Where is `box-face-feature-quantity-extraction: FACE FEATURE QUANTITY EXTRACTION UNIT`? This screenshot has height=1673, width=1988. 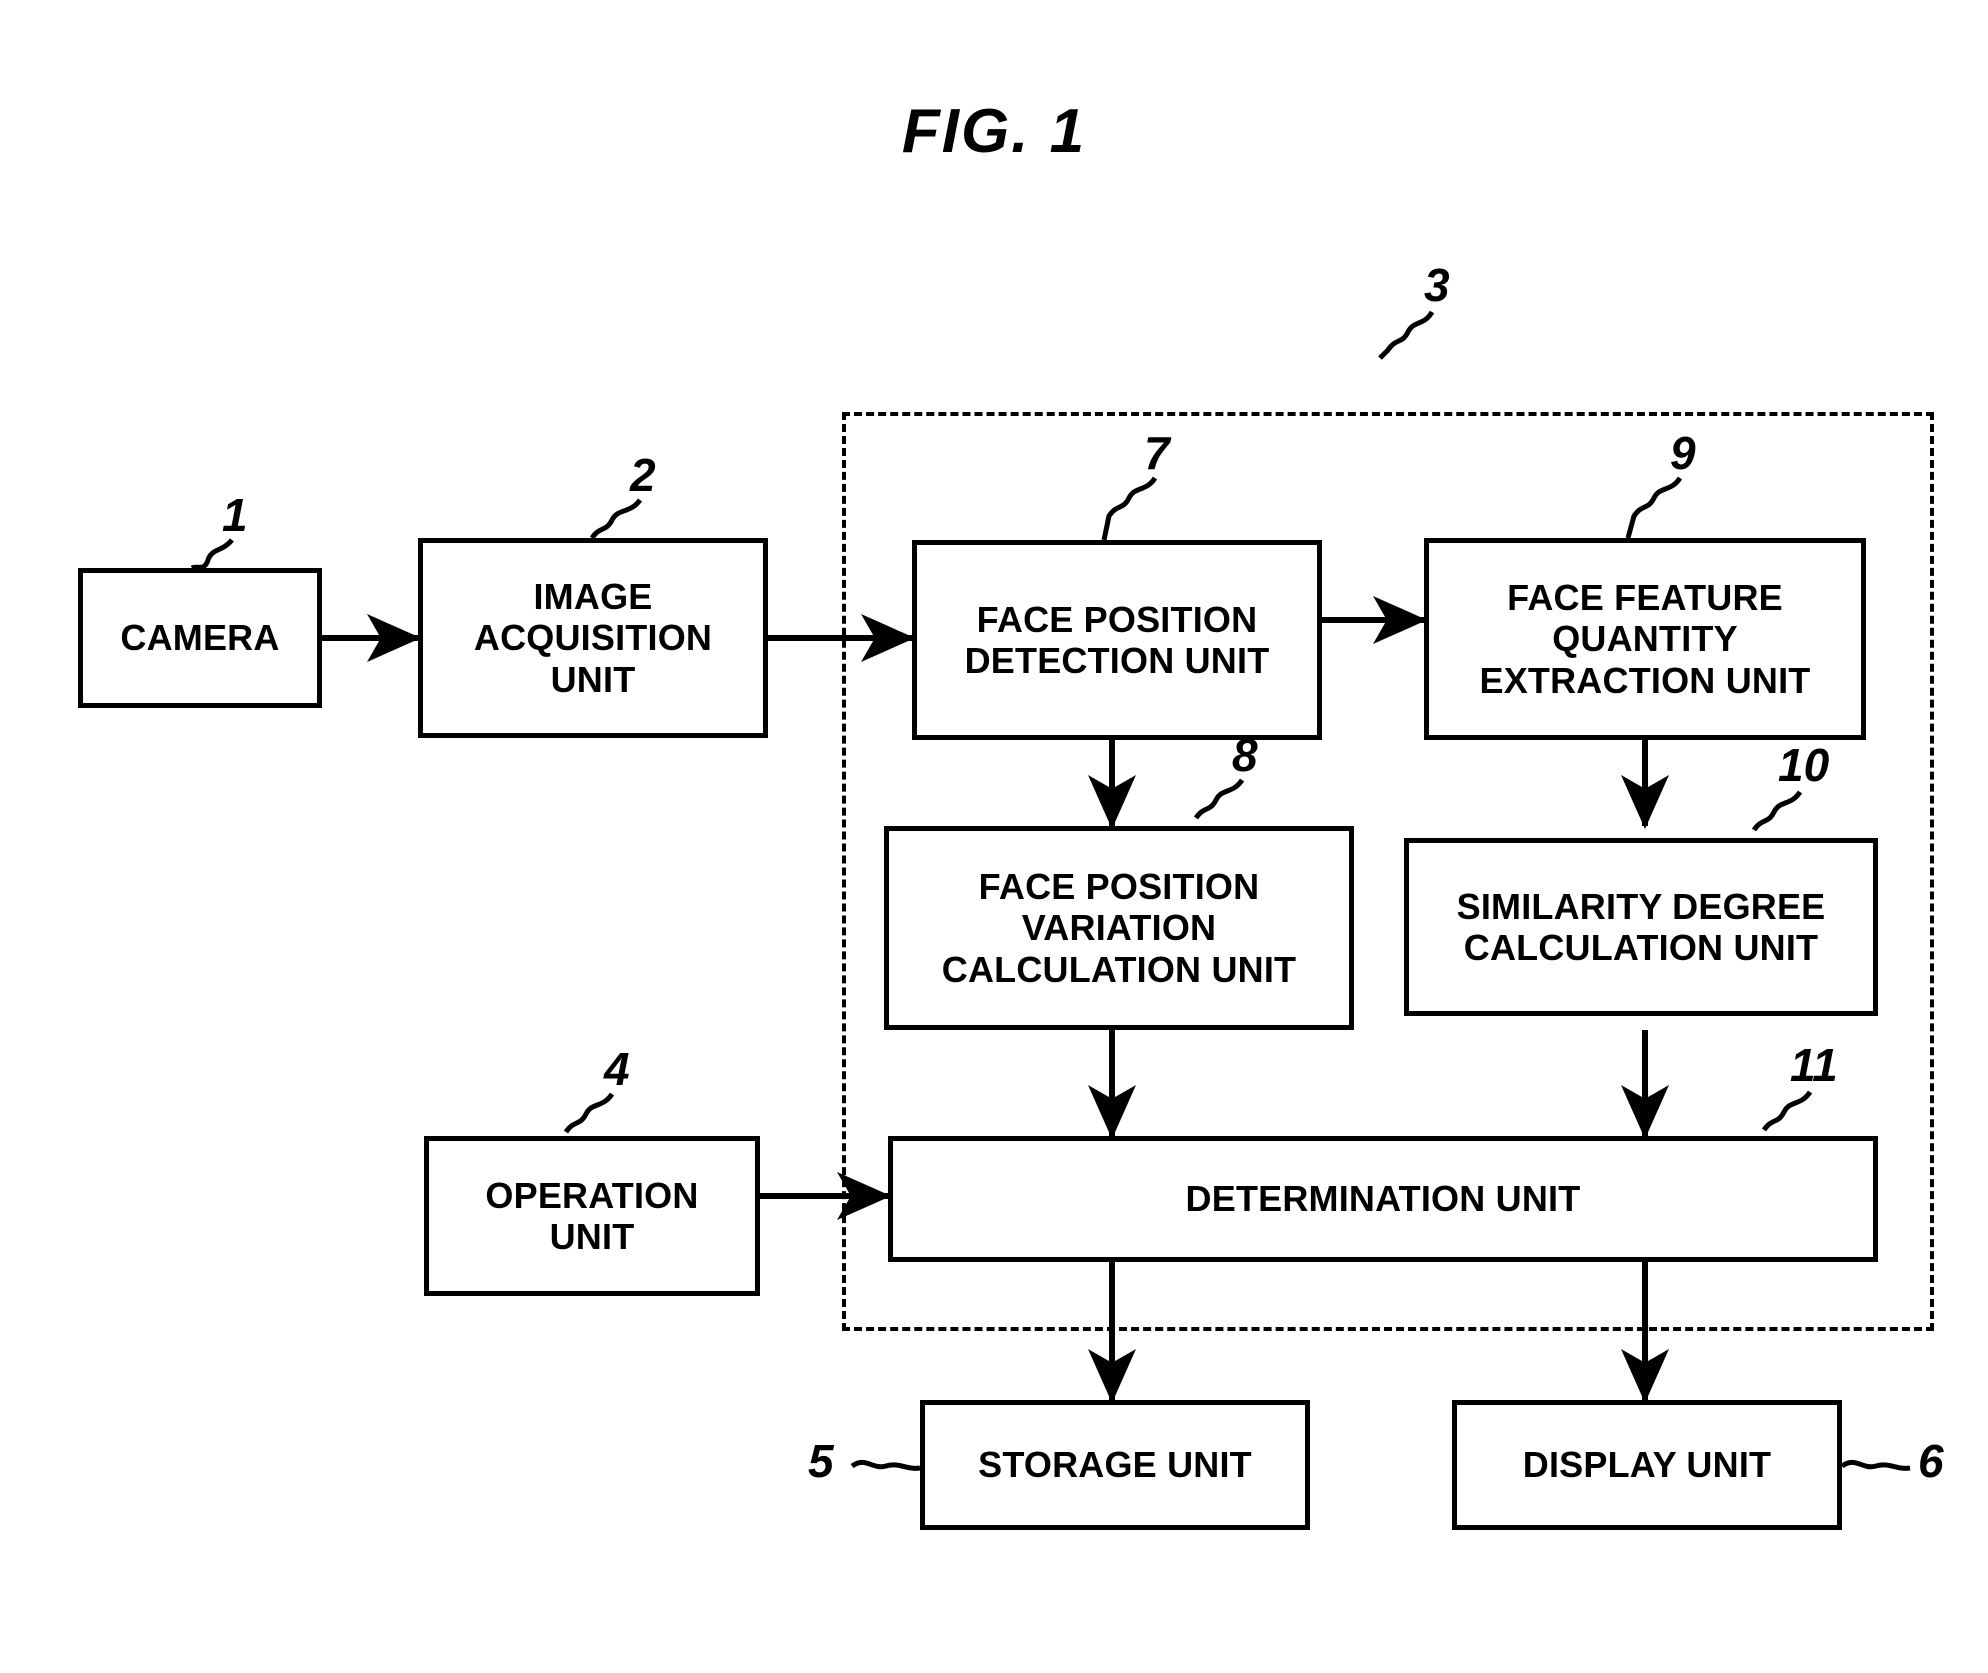
box-face-feature-quantity-extraction: FACE FEATURE QUANTITY EXTRACTION UNIT is located at coordinates (1645, 639).